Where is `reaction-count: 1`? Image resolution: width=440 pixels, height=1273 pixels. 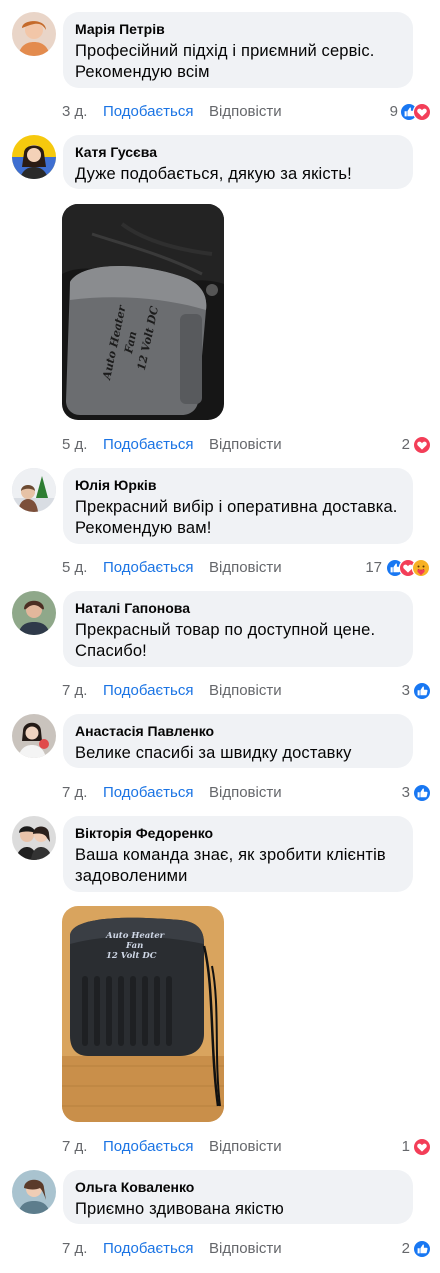
reaction-count: 1 is located at coordinates (406, 1147).